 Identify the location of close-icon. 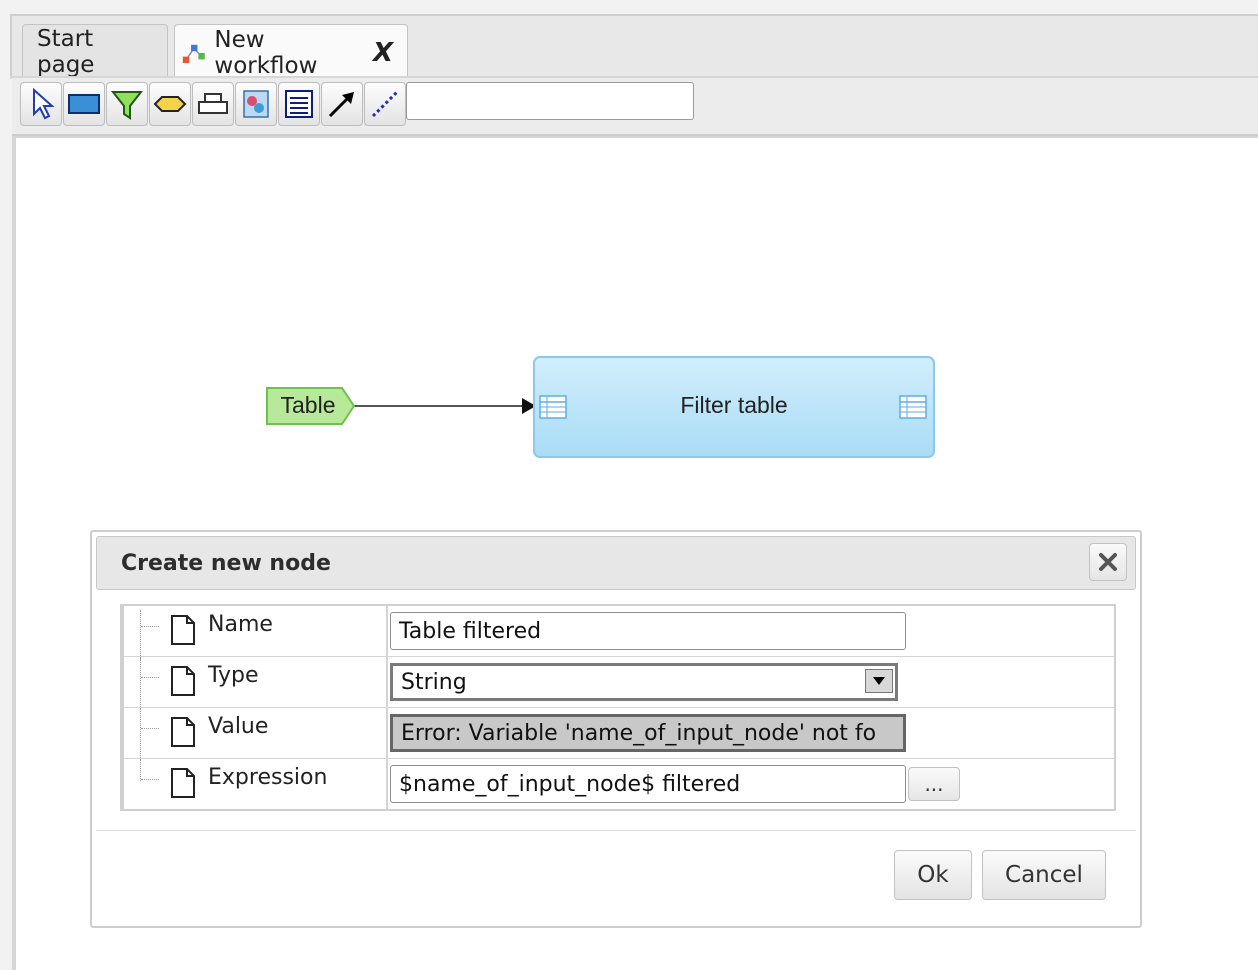
(1108, 562).